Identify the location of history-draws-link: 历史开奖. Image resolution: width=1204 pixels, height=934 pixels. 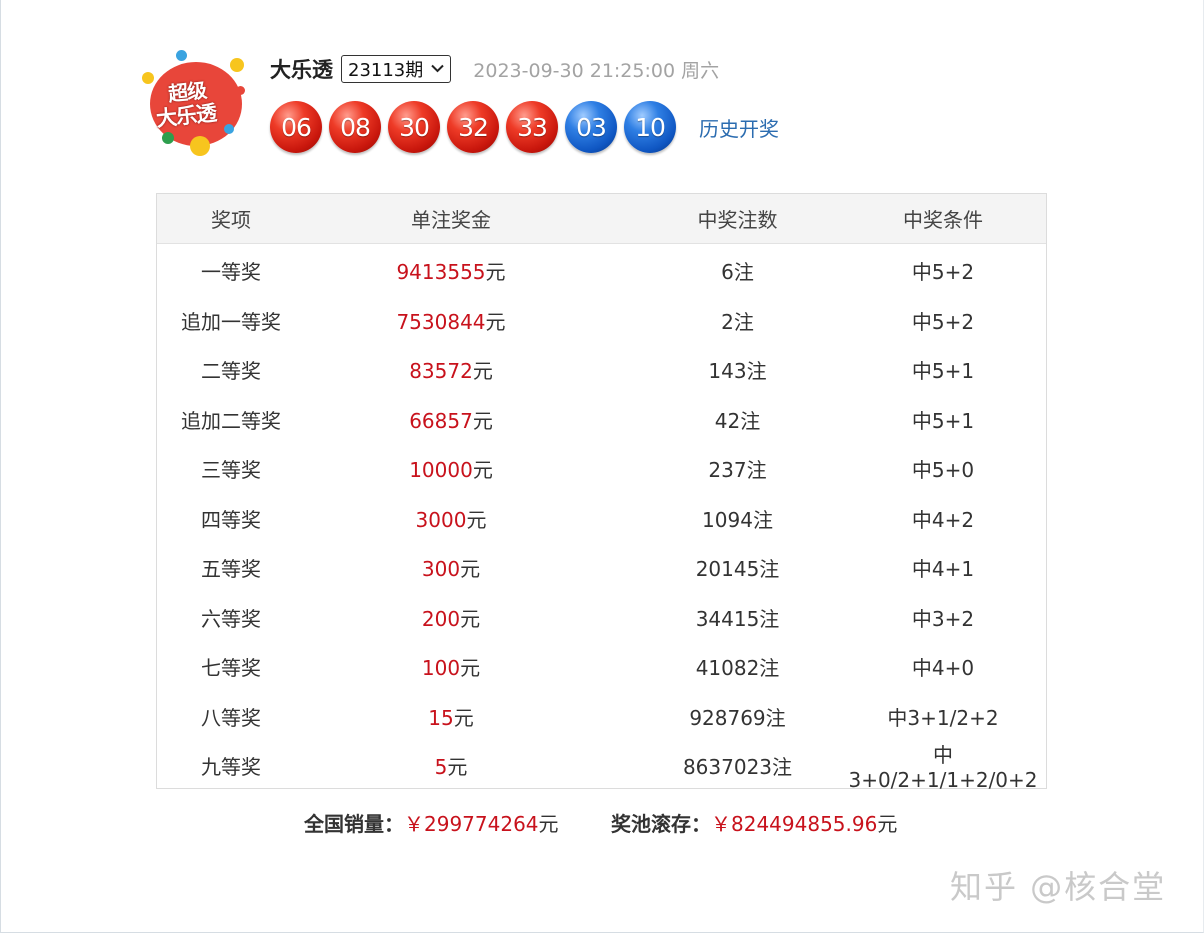
(739, 127).